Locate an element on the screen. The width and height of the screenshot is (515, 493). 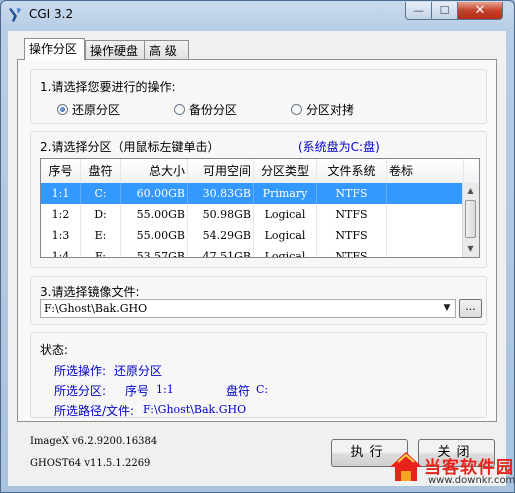
radio-backup-partition: 备份分区 is located at coordinates (205, 109).